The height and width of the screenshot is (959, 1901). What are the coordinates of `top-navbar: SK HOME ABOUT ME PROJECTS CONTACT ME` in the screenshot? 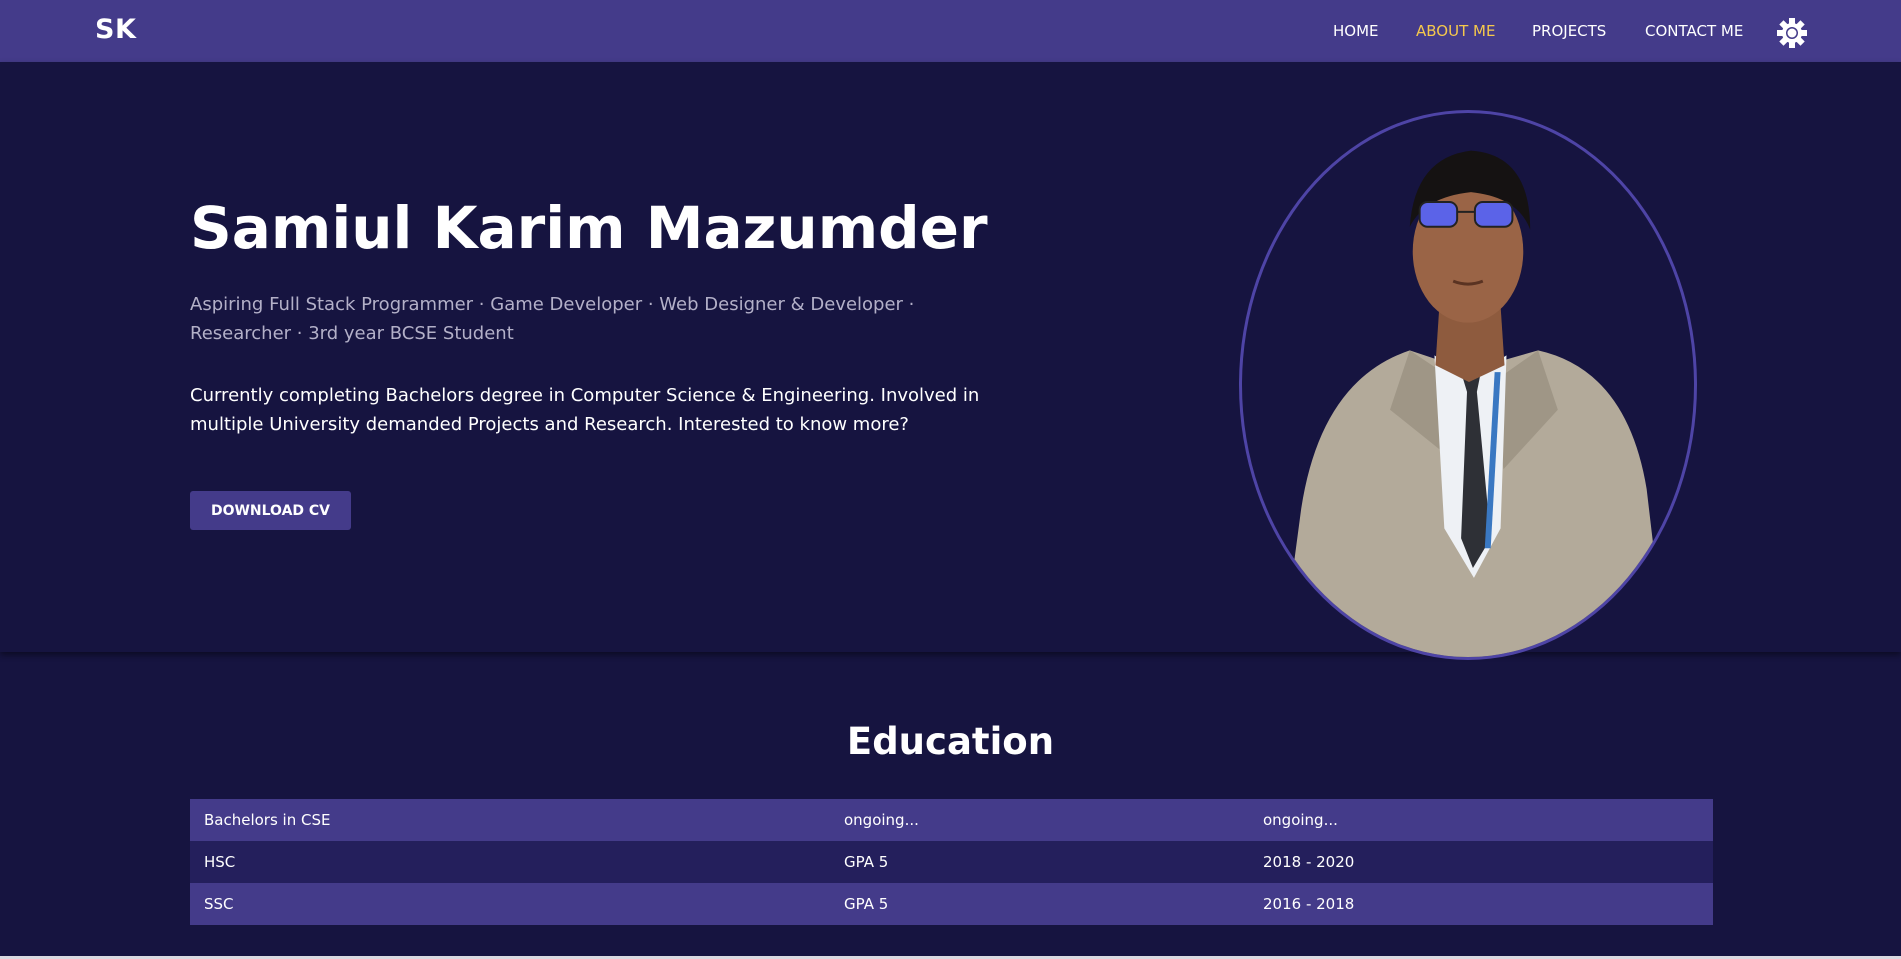 It's located at (950, 31).